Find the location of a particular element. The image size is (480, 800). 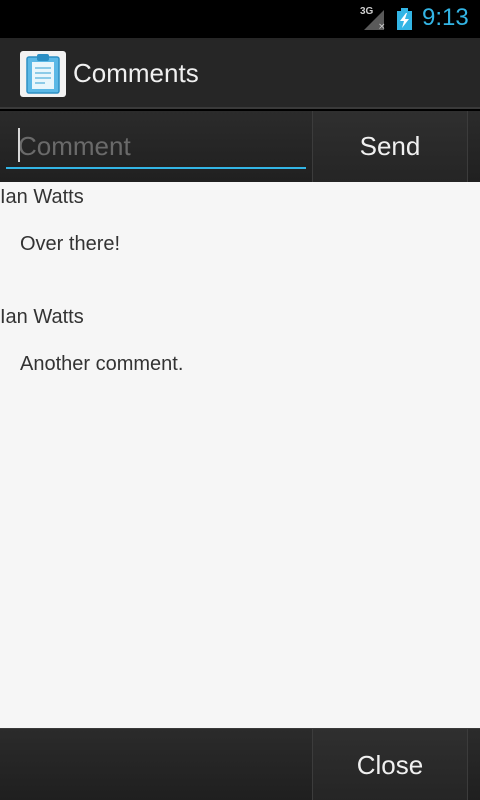

bottom-bar: Close is located at coordinates (240, 764).